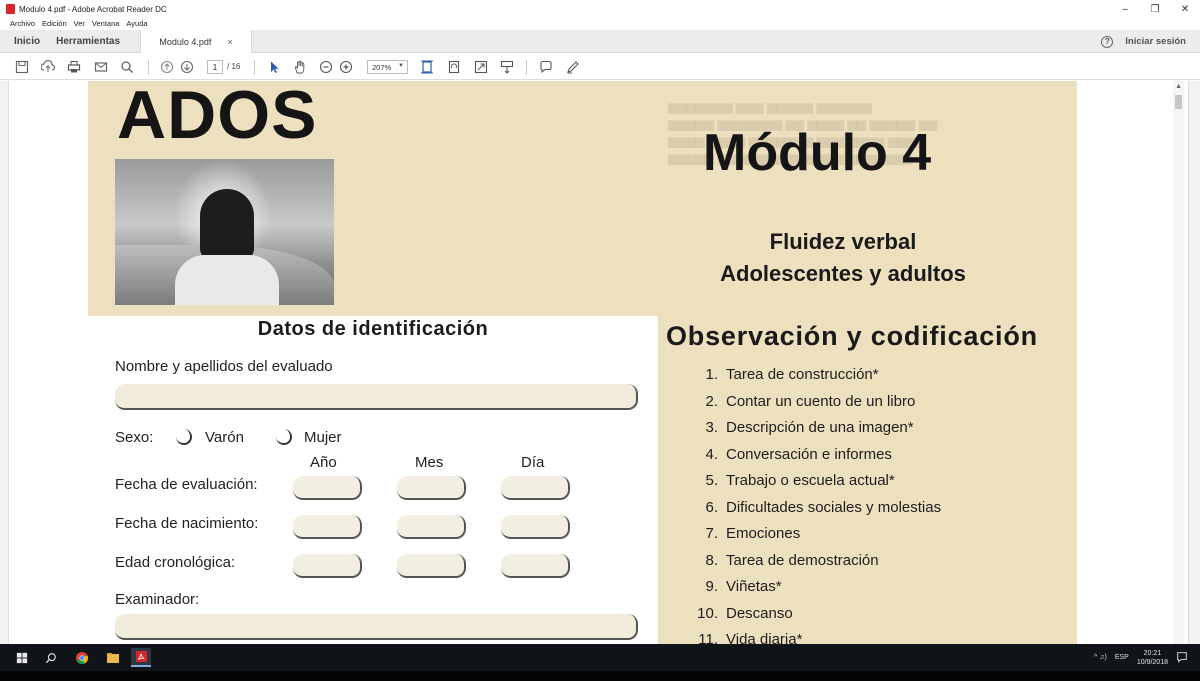 The width and height of the screenshot is (1200, 681). I want to click on cover-photo, so click(224, 232).